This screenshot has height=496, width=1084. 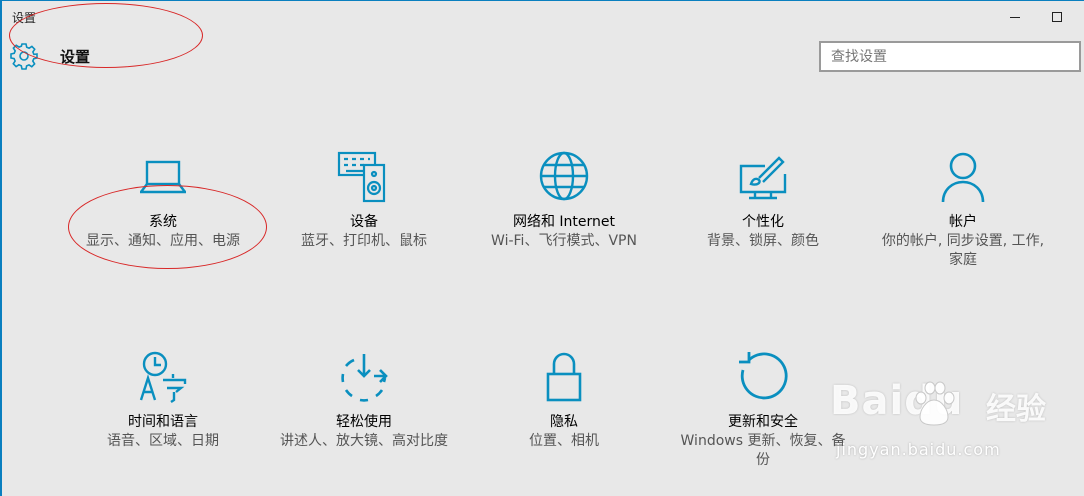 What do you see at coordinates (364, 422) in the screenshot?
I see `tile-title: 轻松使用` at bounding box center [364, 422].